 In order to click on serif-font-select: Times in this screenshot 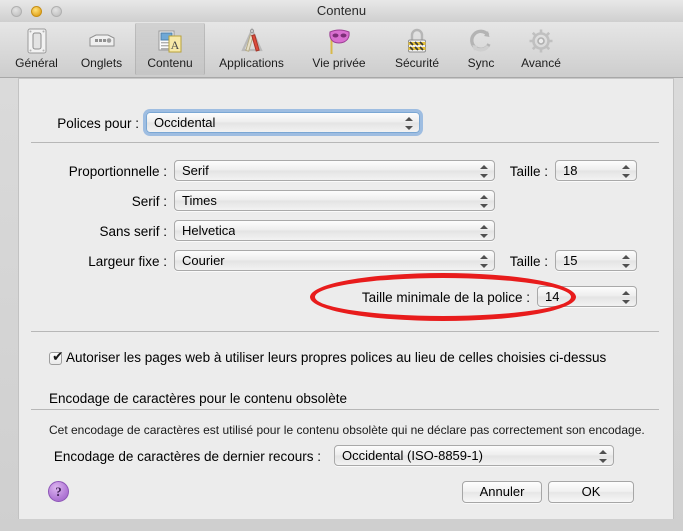, I will do `click(334, 200)`.